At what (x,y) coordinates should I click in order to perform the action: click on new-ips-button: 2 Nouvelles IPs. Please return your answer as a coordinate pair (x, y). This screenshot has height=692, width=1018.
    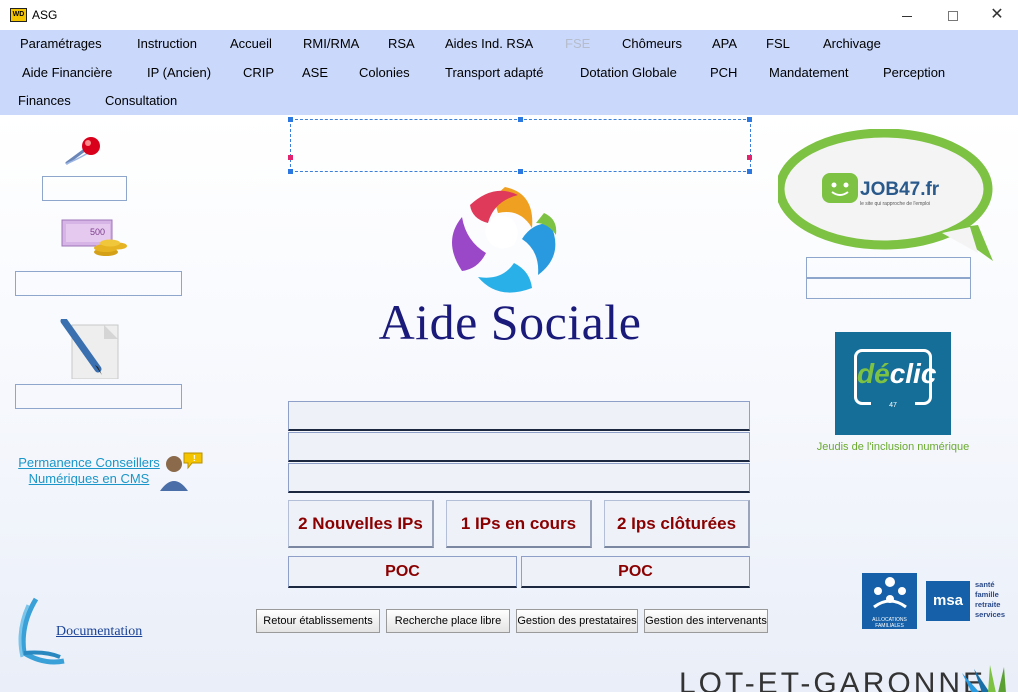
    Looking at the image, I should click on (361, 524).